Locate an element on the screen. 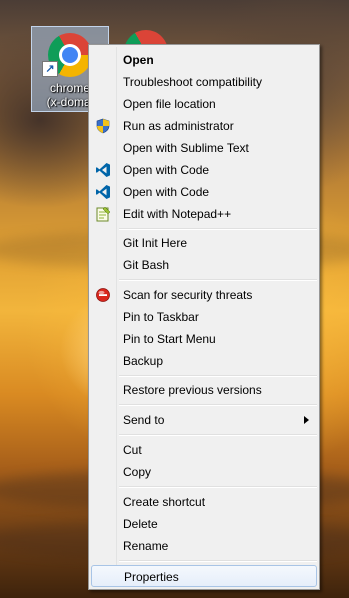  menu-item-label: Backup is located at coordinates (143, 361).